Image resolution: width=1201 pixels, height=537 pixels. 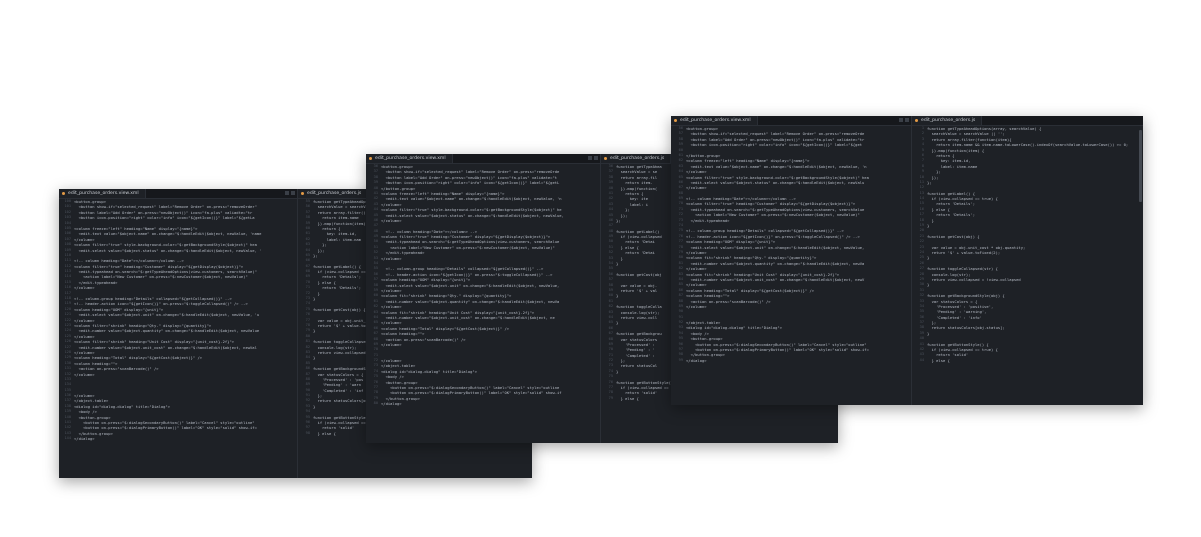 I want to click on code-line: 80 </dialog>, so click(x=483, y=403).